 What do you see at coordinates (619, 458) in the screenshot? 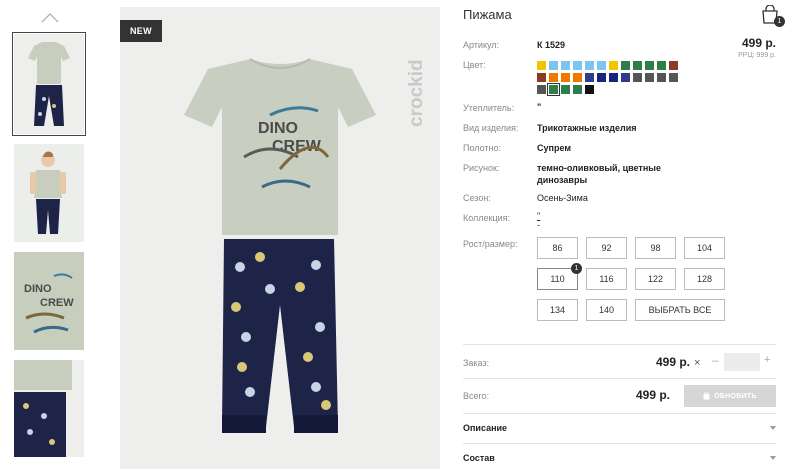
I see `composition-accordion: Состав` at bounding box center [619, 458].